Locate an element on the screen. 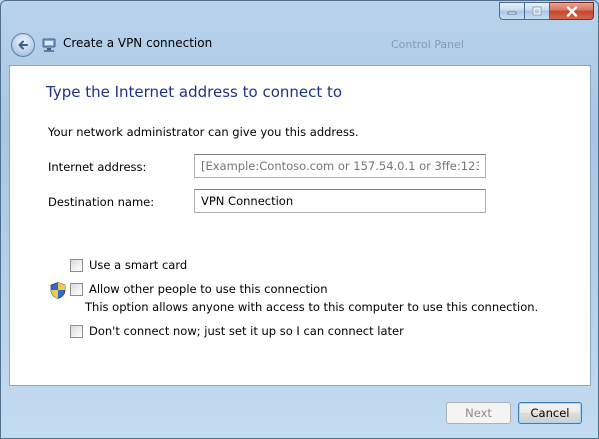 Image resolution: width=599 pixels, height=439 pixels. internet-address-input is located at coordinates (340, 166).